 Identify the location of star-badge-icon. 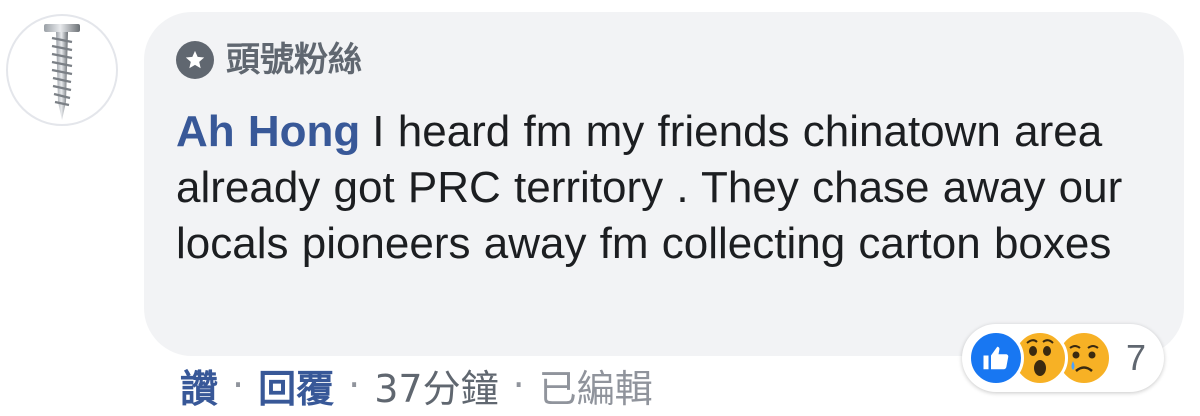
(195, 60).